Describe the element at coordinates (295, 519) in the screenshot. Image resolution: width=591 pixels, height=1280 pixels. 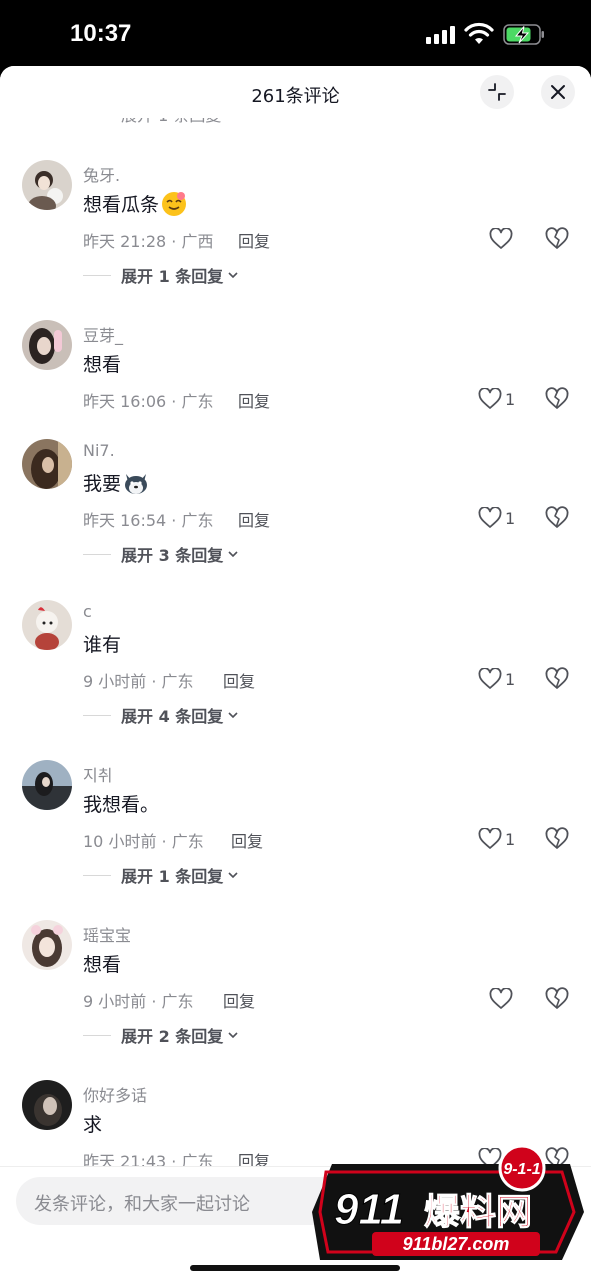
I see `comment-item: Ni7. 我要 昨天 16:54 · 广东 回复 1 展开 3 条回复` at that location.